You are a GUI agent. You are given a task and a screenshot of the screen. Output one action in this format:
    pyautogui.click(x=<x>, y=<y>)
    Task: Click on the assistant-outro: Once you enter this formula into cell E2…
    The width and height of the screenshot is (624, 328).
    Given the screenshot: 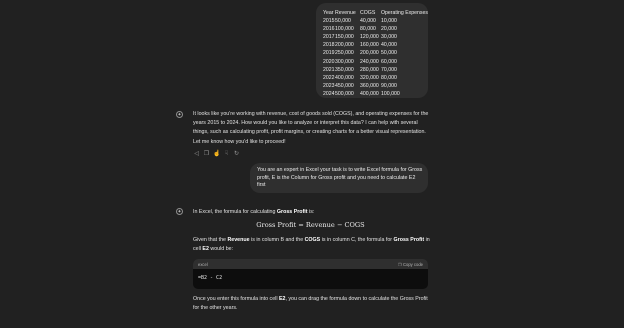 What is the action you would take?
    pyautogui.click(x=313, y=304)
    